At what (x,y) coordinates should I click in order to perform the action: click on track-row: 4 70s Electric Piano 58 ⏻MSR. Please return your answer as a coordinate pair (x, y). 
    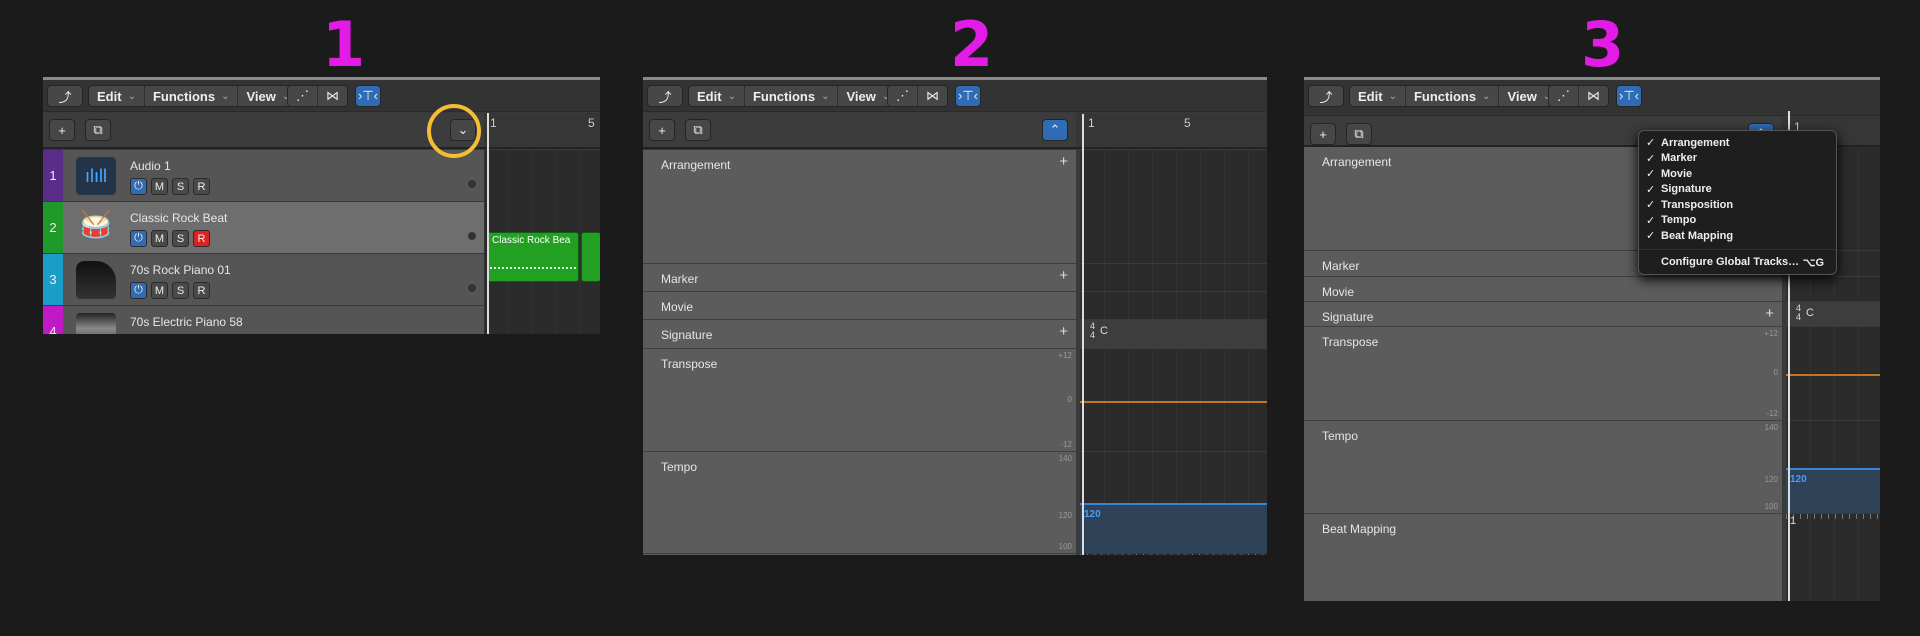
    Looking at the image, I should click on (263, 320).